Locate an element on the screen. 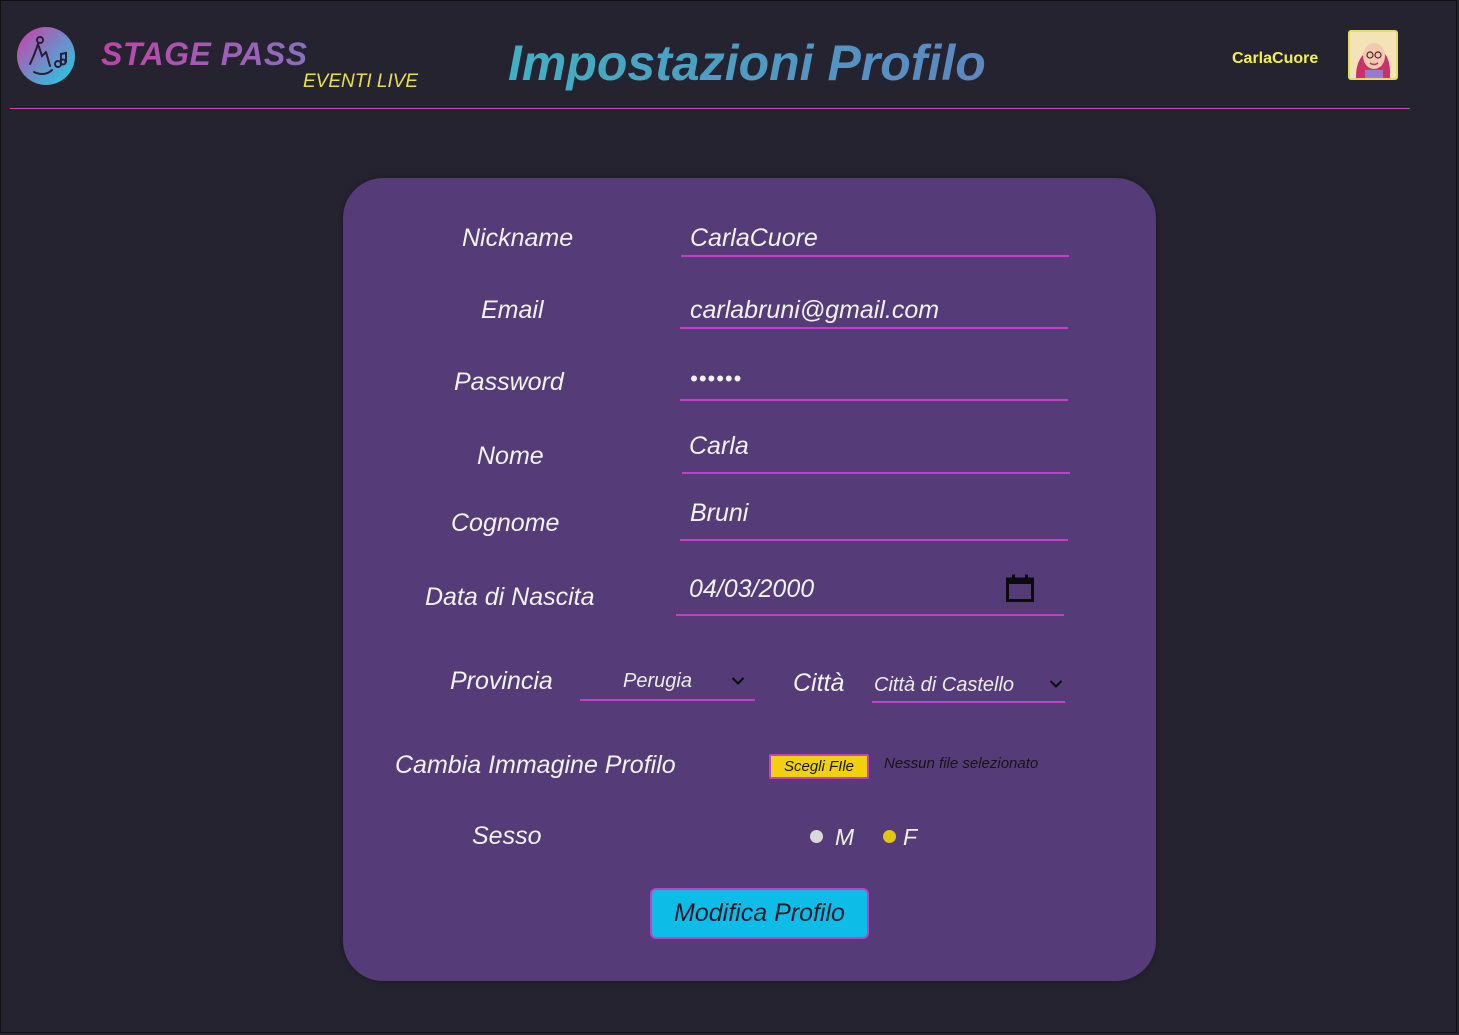  password-underline is located at coordinates (874, 400).